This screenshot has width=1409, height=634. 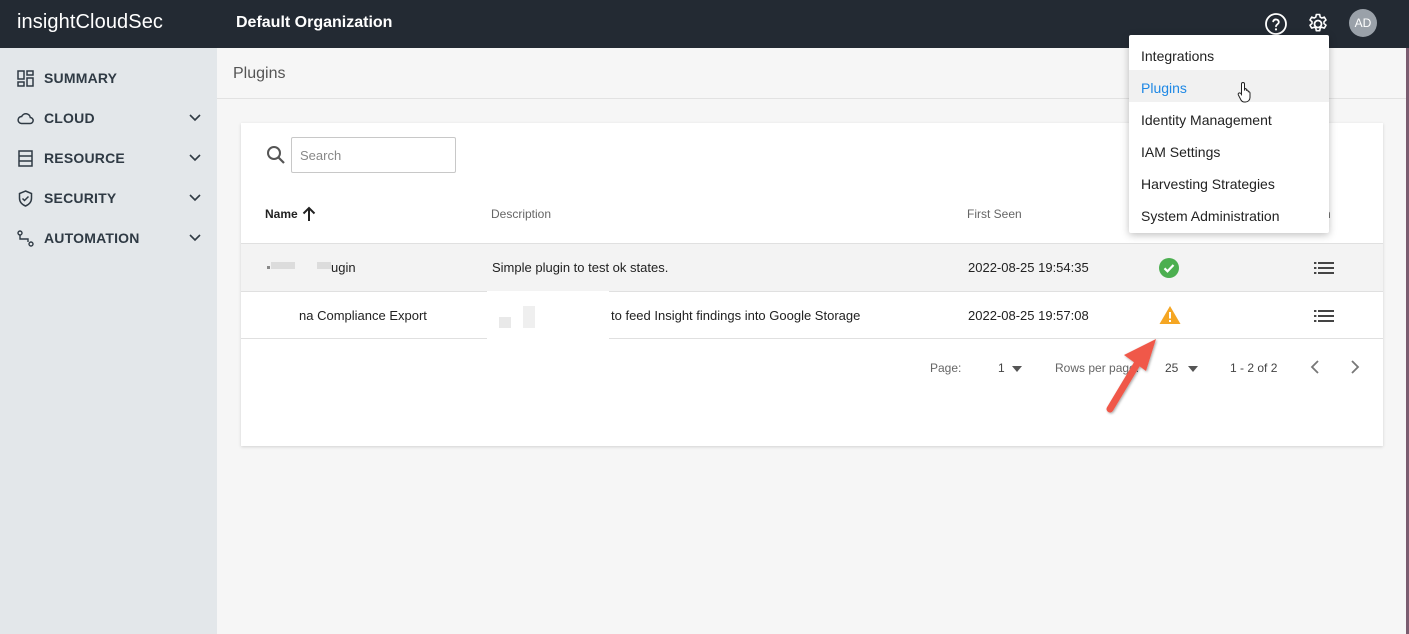 I want to click on sidebar-item-automation: AUTOMATION, so click(x=108, y=238).